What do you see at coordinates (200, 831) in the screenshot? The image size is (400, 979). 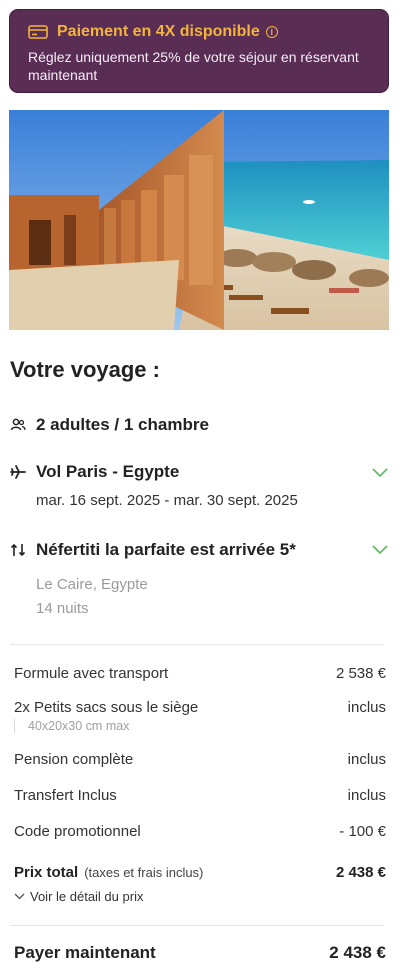 I see `price-line-promo: Code promotionnel - 100 €` at bounding box center [200, 831].